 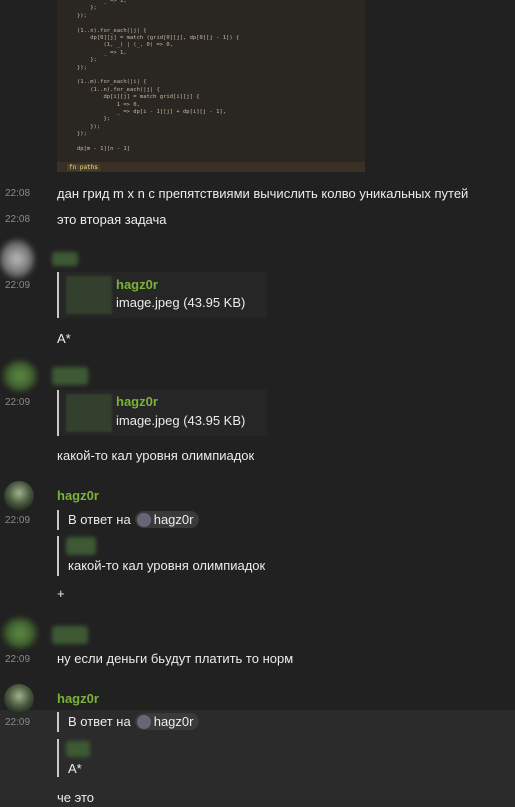 I want to click on quoted-text: какой-то кал уровня олимпиадок, so click(x=167, y=565).